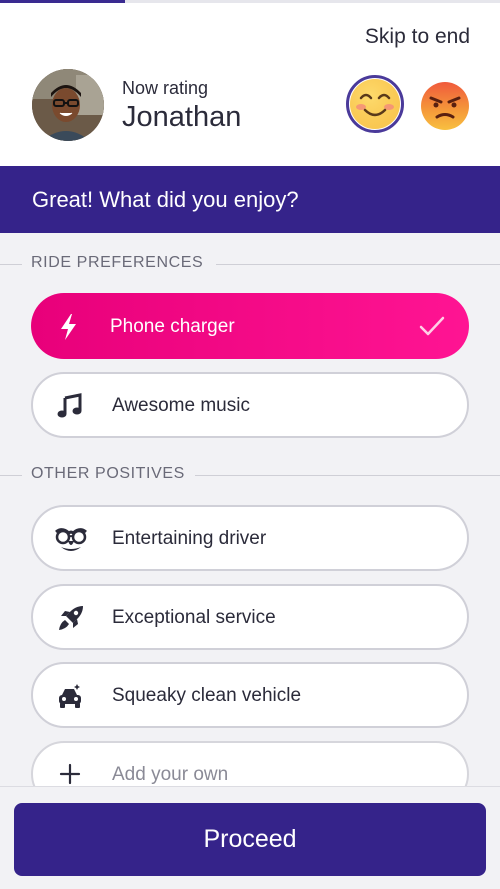 This screenshot has width=500, height=889. I want to click on option-label: Phone charger, so click(172, 326).